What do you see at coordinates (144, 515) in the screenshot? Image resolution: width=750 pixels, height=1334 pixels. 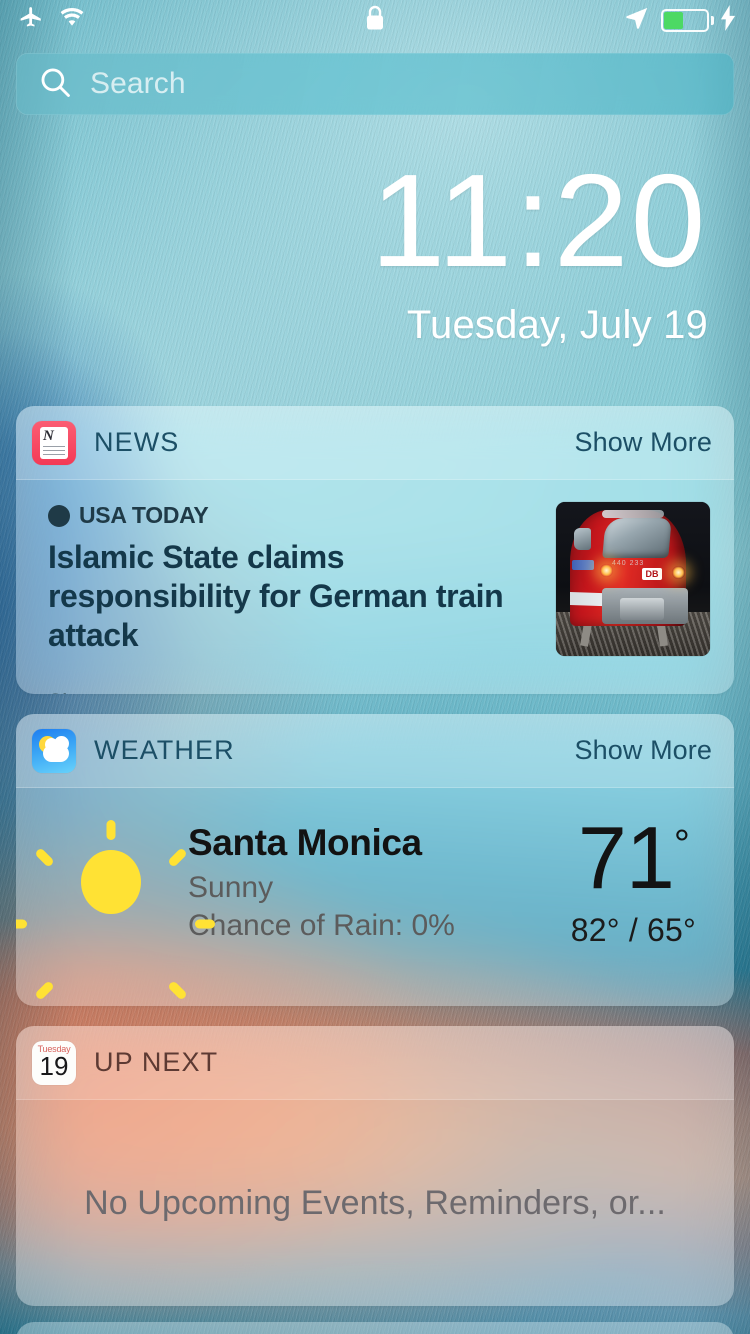 I see `news-source-name: USA TODAY` at bounding box center [144, 515].